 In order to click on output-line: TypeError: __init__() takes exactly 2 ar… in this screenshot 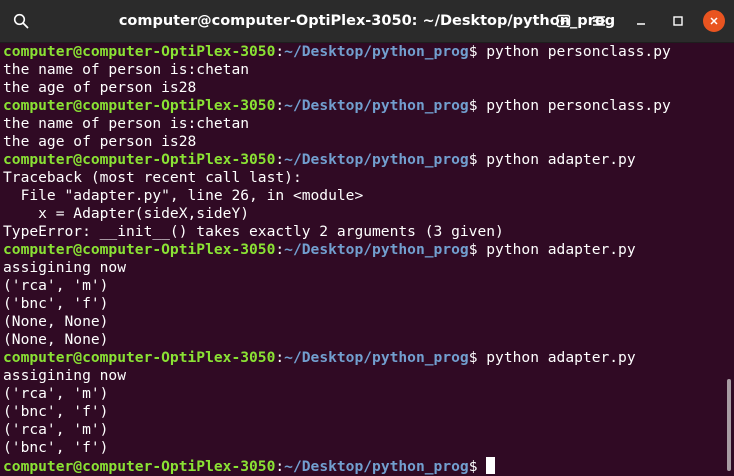, I will do `click(364, 232)`.